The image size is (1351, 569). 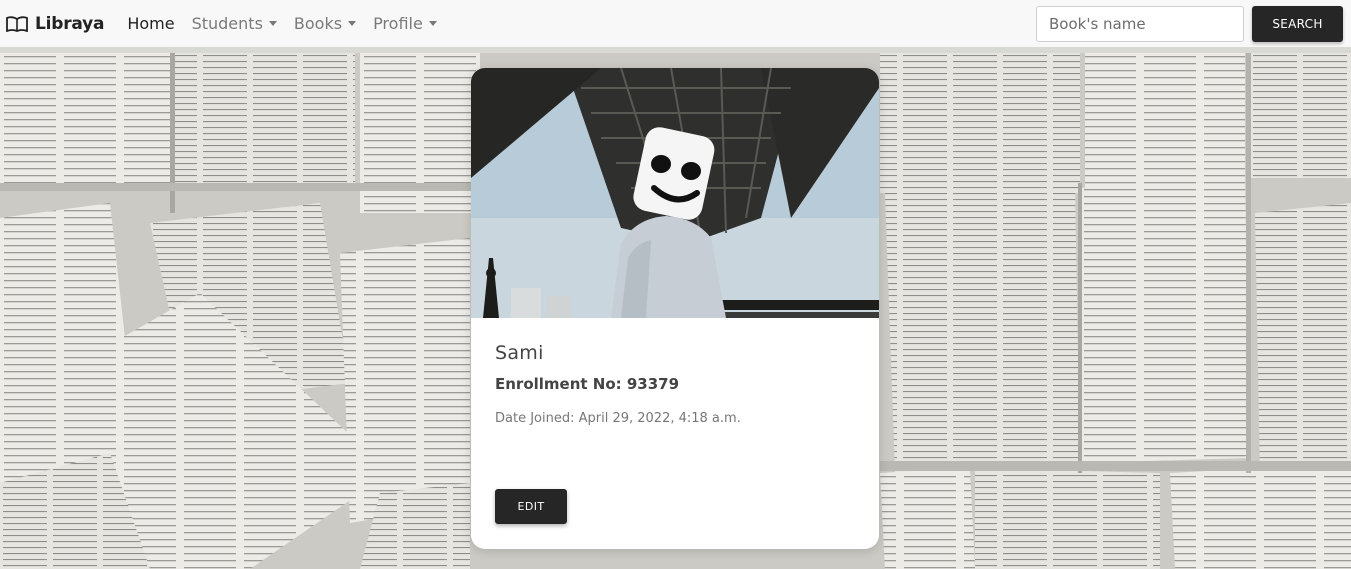 What do you see at coordinates (318, 23) in the screenshot?
I see `nav-books-label: Books` at bounding box center [318, 23].